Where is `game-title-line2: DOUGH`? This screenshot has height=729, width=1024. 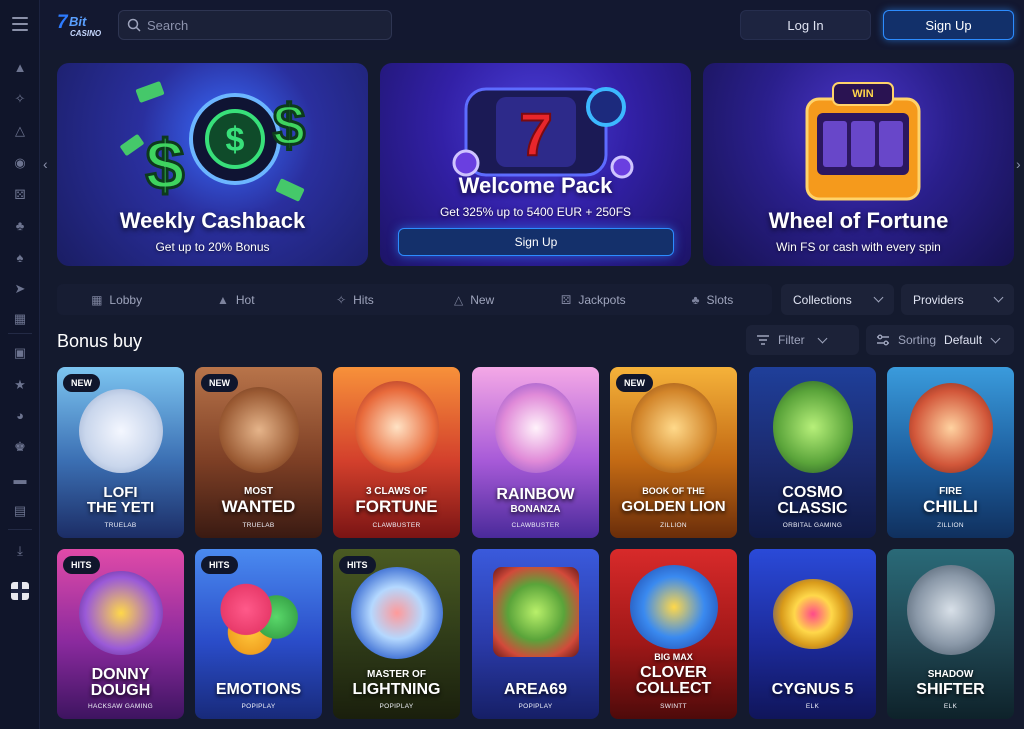 game-title-line2: DOUGH is located at coordinates (120, 690).